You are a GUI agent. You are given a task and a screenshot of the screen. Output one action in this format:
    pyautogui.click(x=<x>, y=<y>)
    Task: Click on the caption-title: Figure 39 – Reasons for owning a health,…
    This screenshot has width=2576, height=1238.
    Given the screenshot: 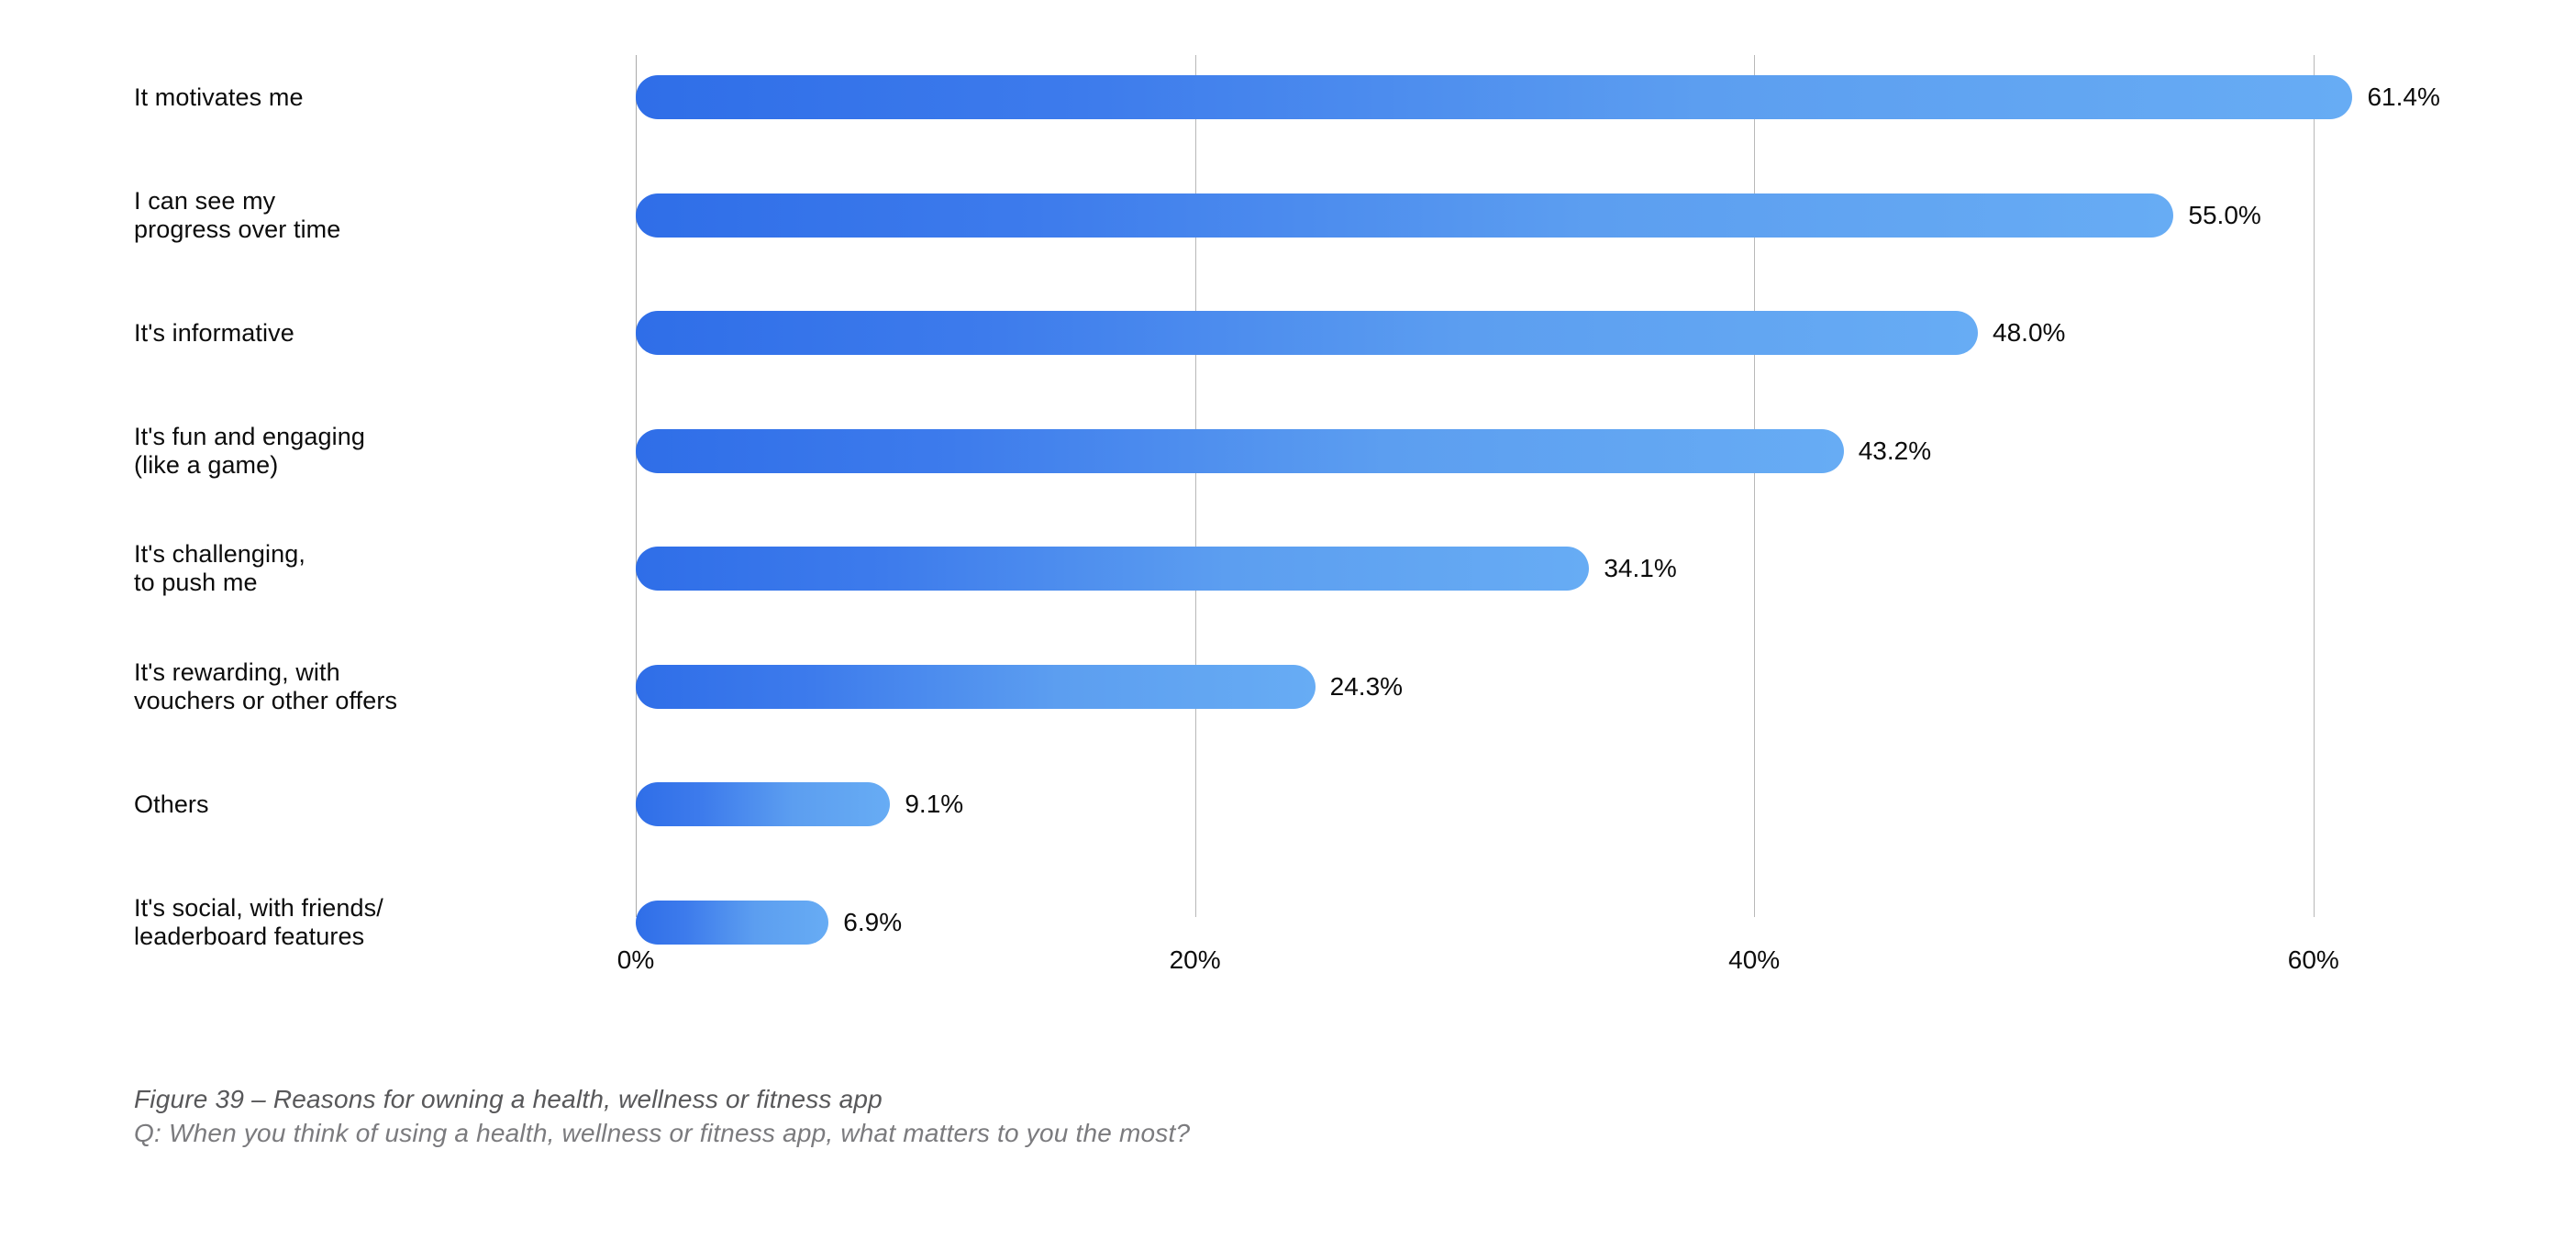 What is the action you would take?
    pyautogui.click(x=508, y=1099)
    